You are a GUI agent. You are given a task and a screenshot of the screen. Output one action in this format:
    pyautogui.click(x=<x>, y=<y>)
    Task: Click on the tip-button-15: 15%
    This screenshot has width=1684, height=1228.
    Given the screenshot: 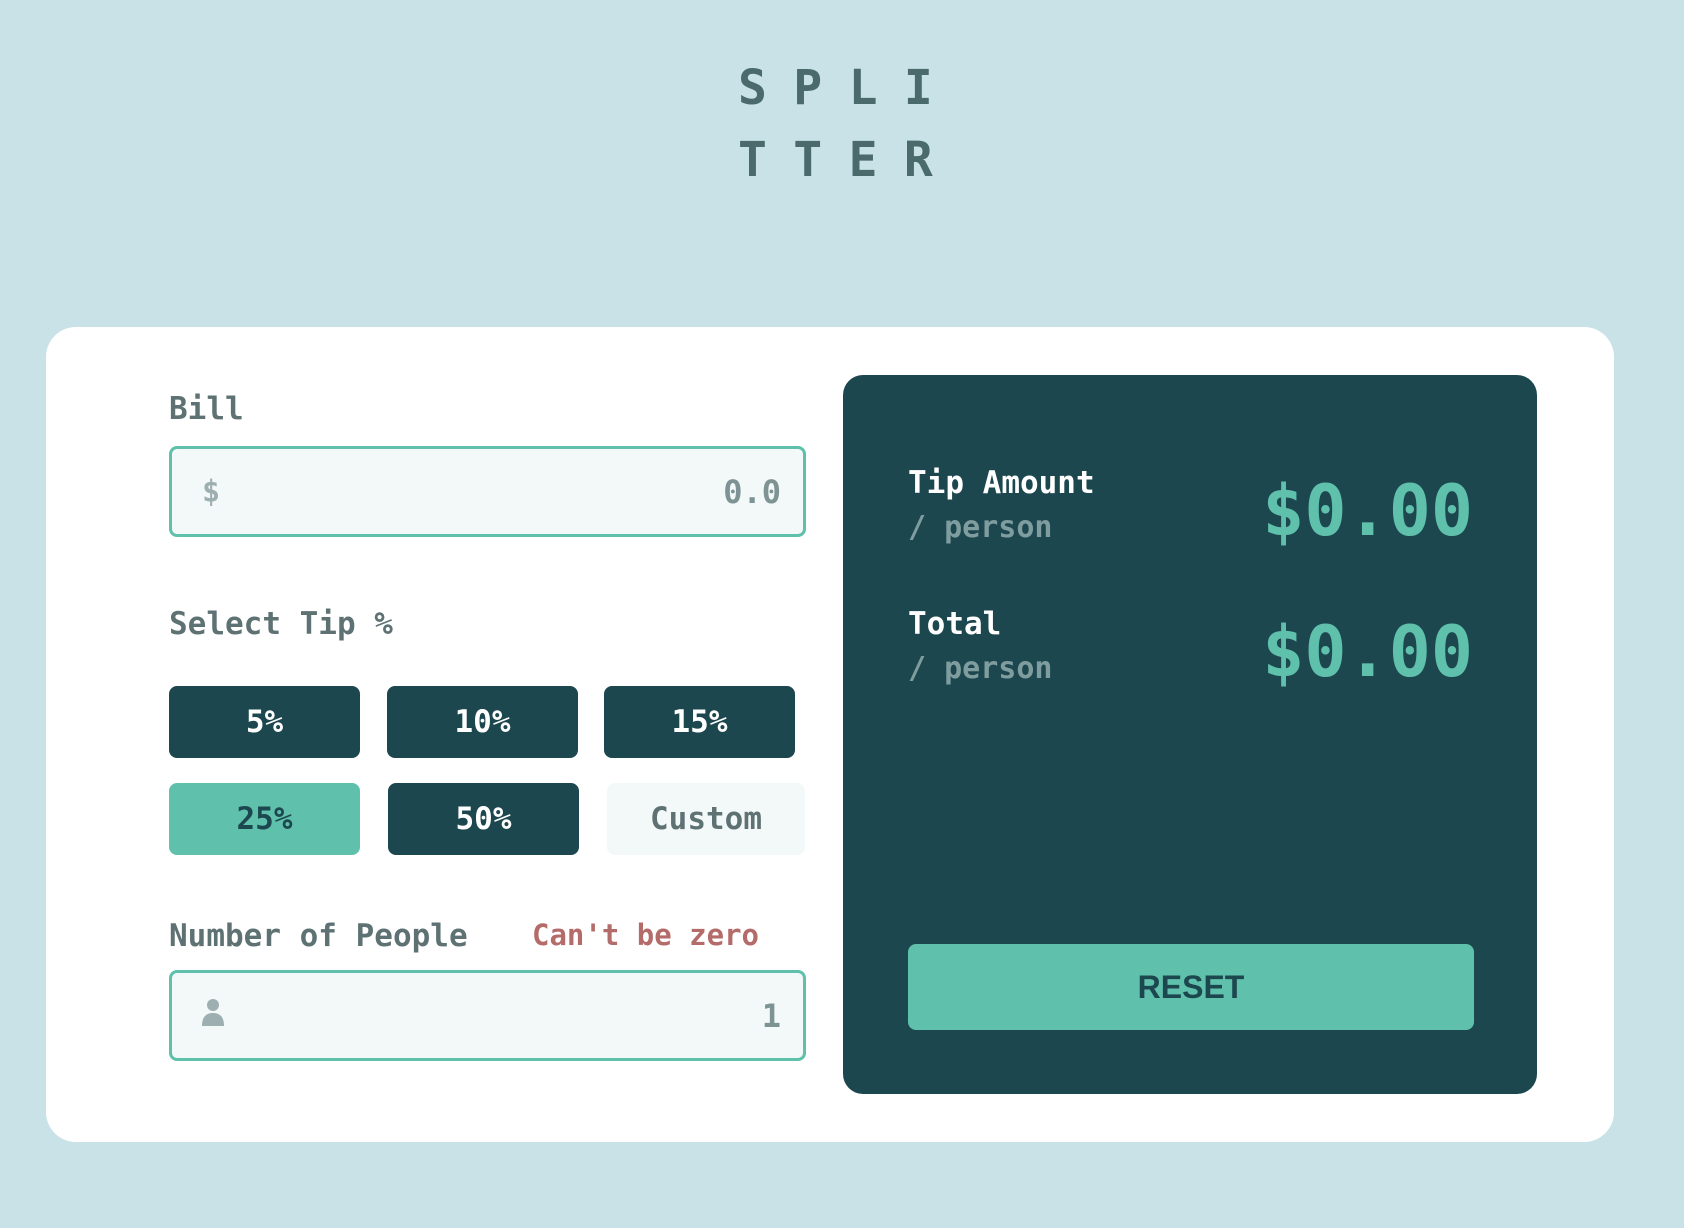 What is the action you would take?
    pyautogui.click(x=699, y=722)
    